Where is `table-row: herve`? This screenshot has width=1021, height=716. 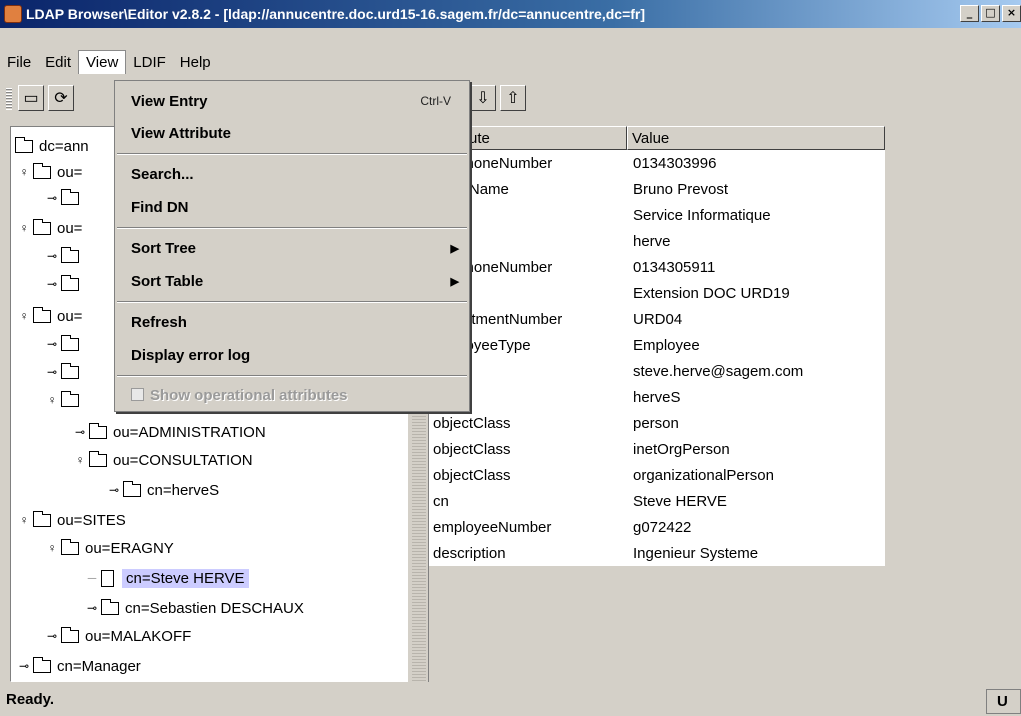
table-row: herve is located at coordinates (657, 241).